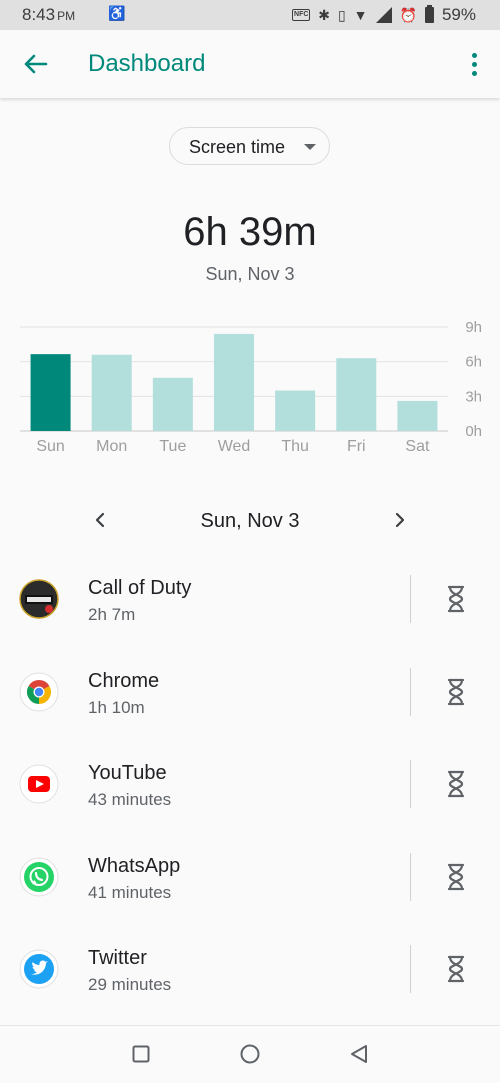 This screenshot has height=1083, width=500. I want to click on list-item-chrome: Chrome 1h 10m, so click(250, 694).